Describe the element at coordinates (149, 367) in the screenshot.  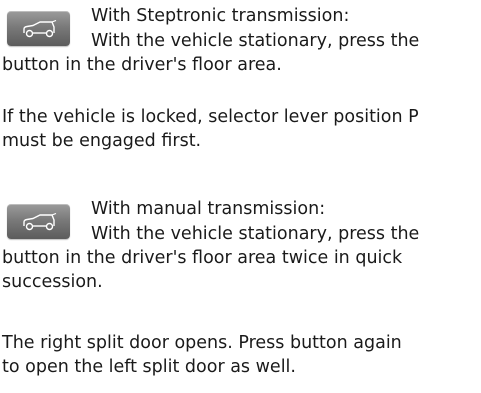
I see `result-line-2: to open the left split door as well.` at that location.